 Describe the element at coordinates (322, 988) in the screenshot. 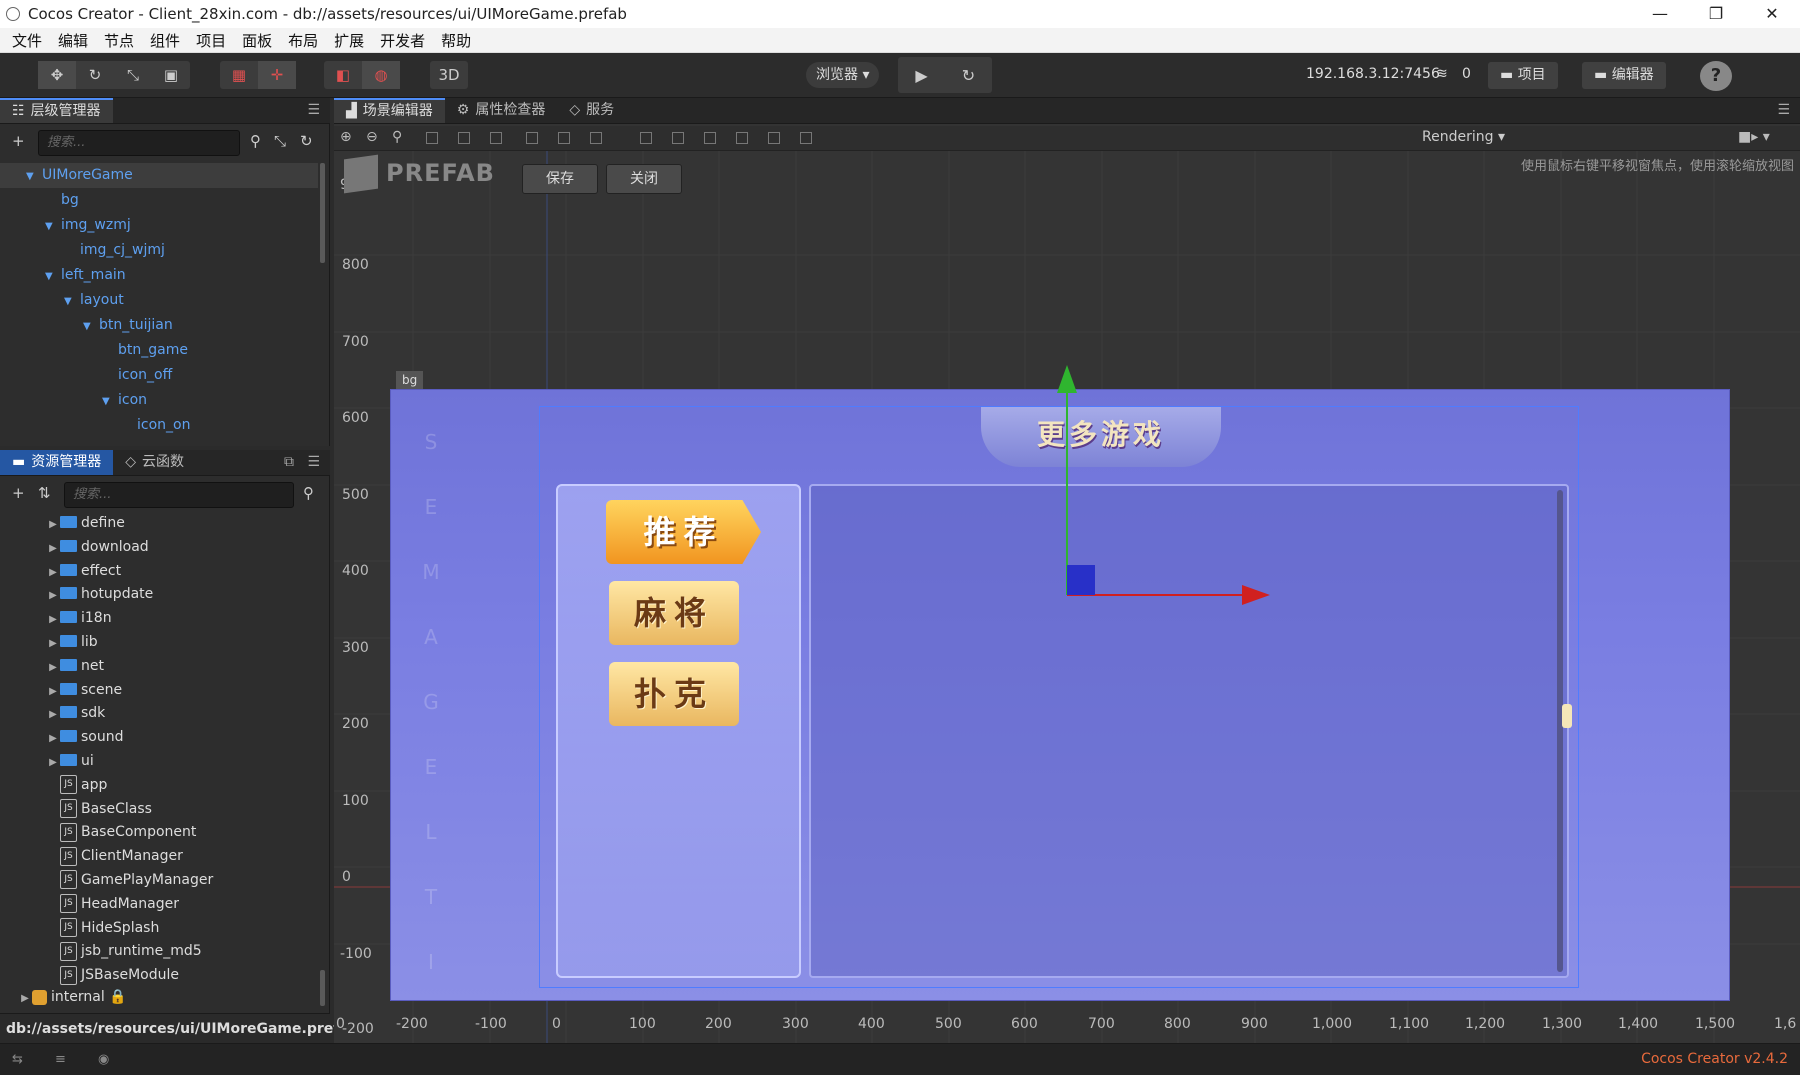

I see `assets-scrollbar` at that location.